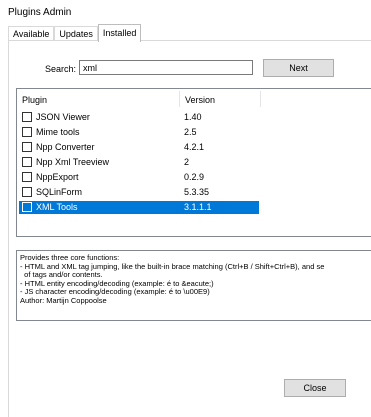 This screenshot has height=417, width=371. I want to click on list-header: Plugin Version, so click(194, 99).